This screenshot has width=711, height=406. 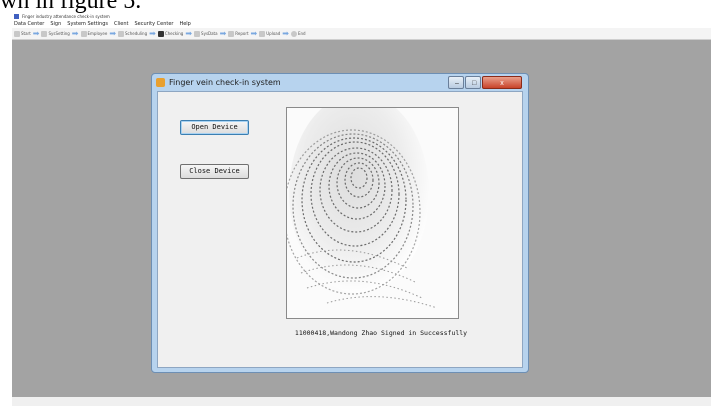 What do you see at coordinates (59, 33) in the screenshot?
I see `toolbar-syssetting-label: SysSetting` at bounding box center [59, 33].